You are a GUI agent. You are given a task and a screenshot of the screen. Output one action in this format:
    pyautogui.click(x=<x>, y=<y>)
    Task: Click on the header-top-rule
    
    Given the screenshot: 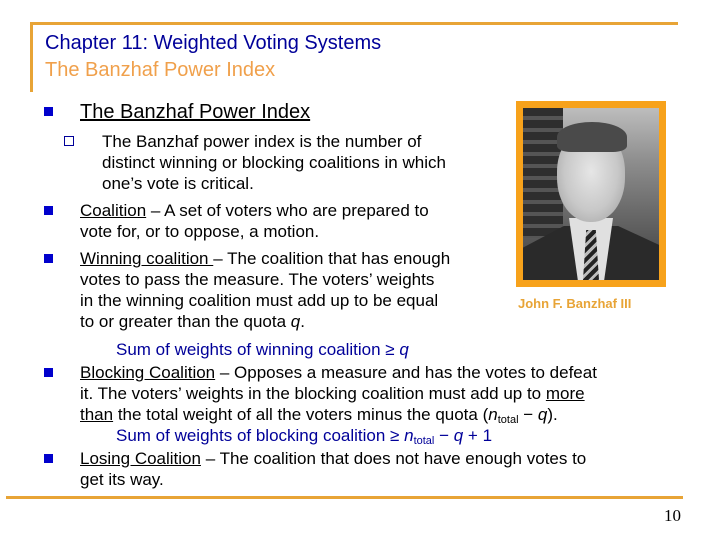 What is the action you would take?
    pyautogui.click(x=354, y=23)
    